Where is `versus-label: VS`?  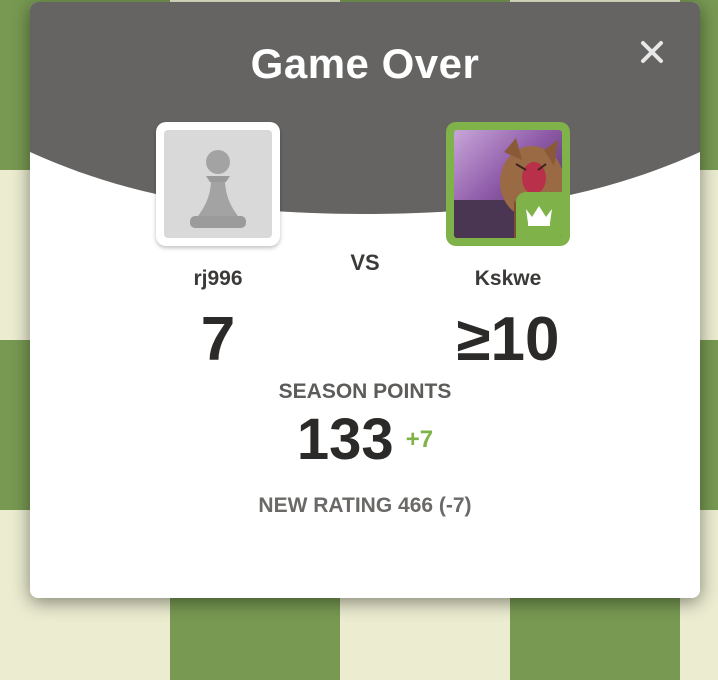 versus-label: VS is located at coordinates (365, 262).